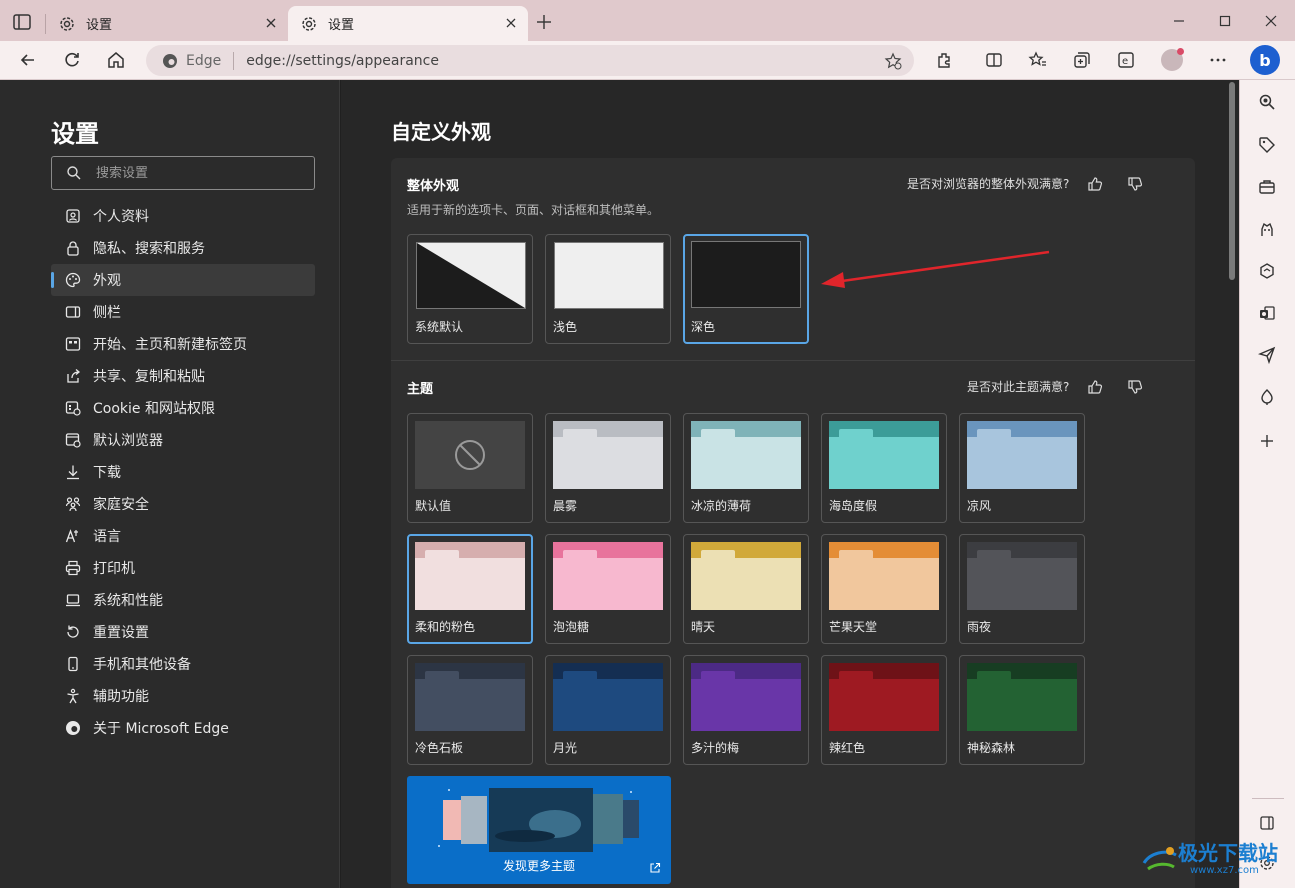 This screenshot has width=1295, height=888. I want to click on tab-settings-1: 设置, so click(167, 23).